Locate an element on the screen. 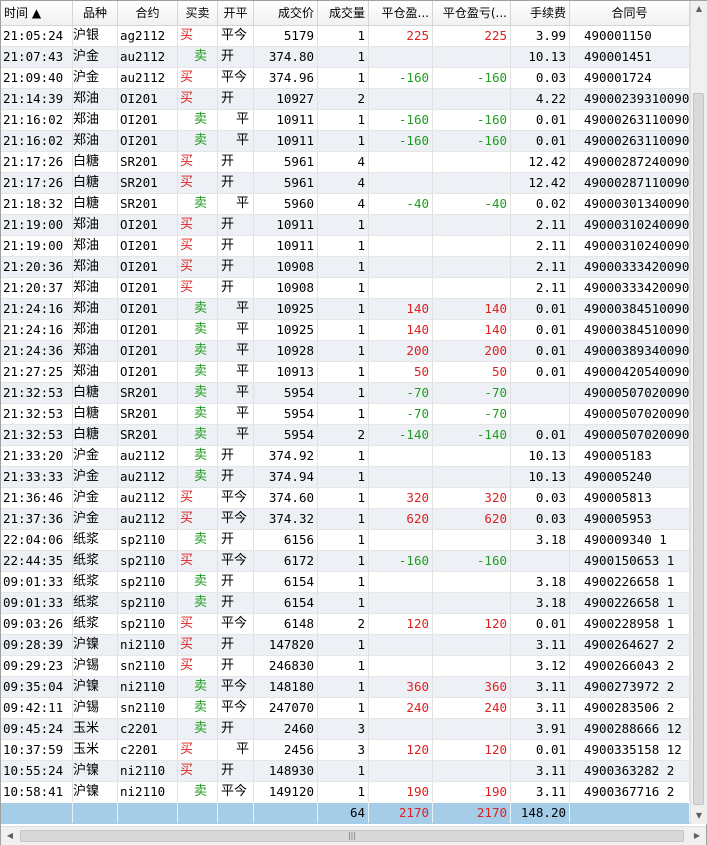  vertical-scrollbar: ▲ ▼ is located at coordinates (698, 412).